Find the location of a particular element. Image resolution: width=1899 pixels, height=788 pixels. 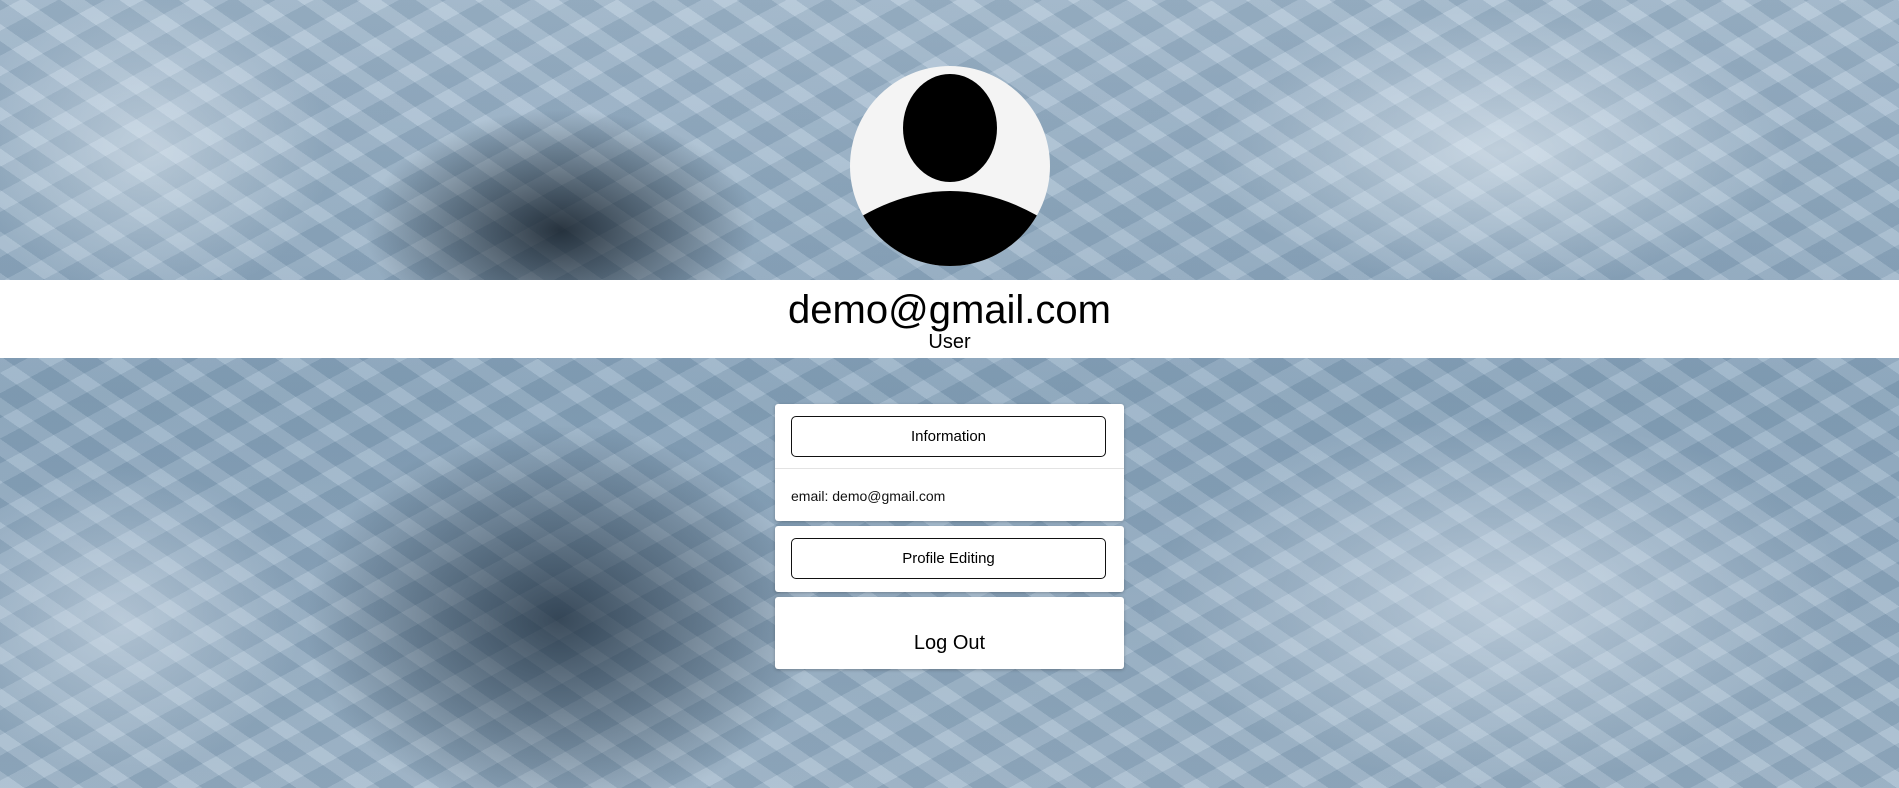

information-button: Information is located at coordinates (948, 436).